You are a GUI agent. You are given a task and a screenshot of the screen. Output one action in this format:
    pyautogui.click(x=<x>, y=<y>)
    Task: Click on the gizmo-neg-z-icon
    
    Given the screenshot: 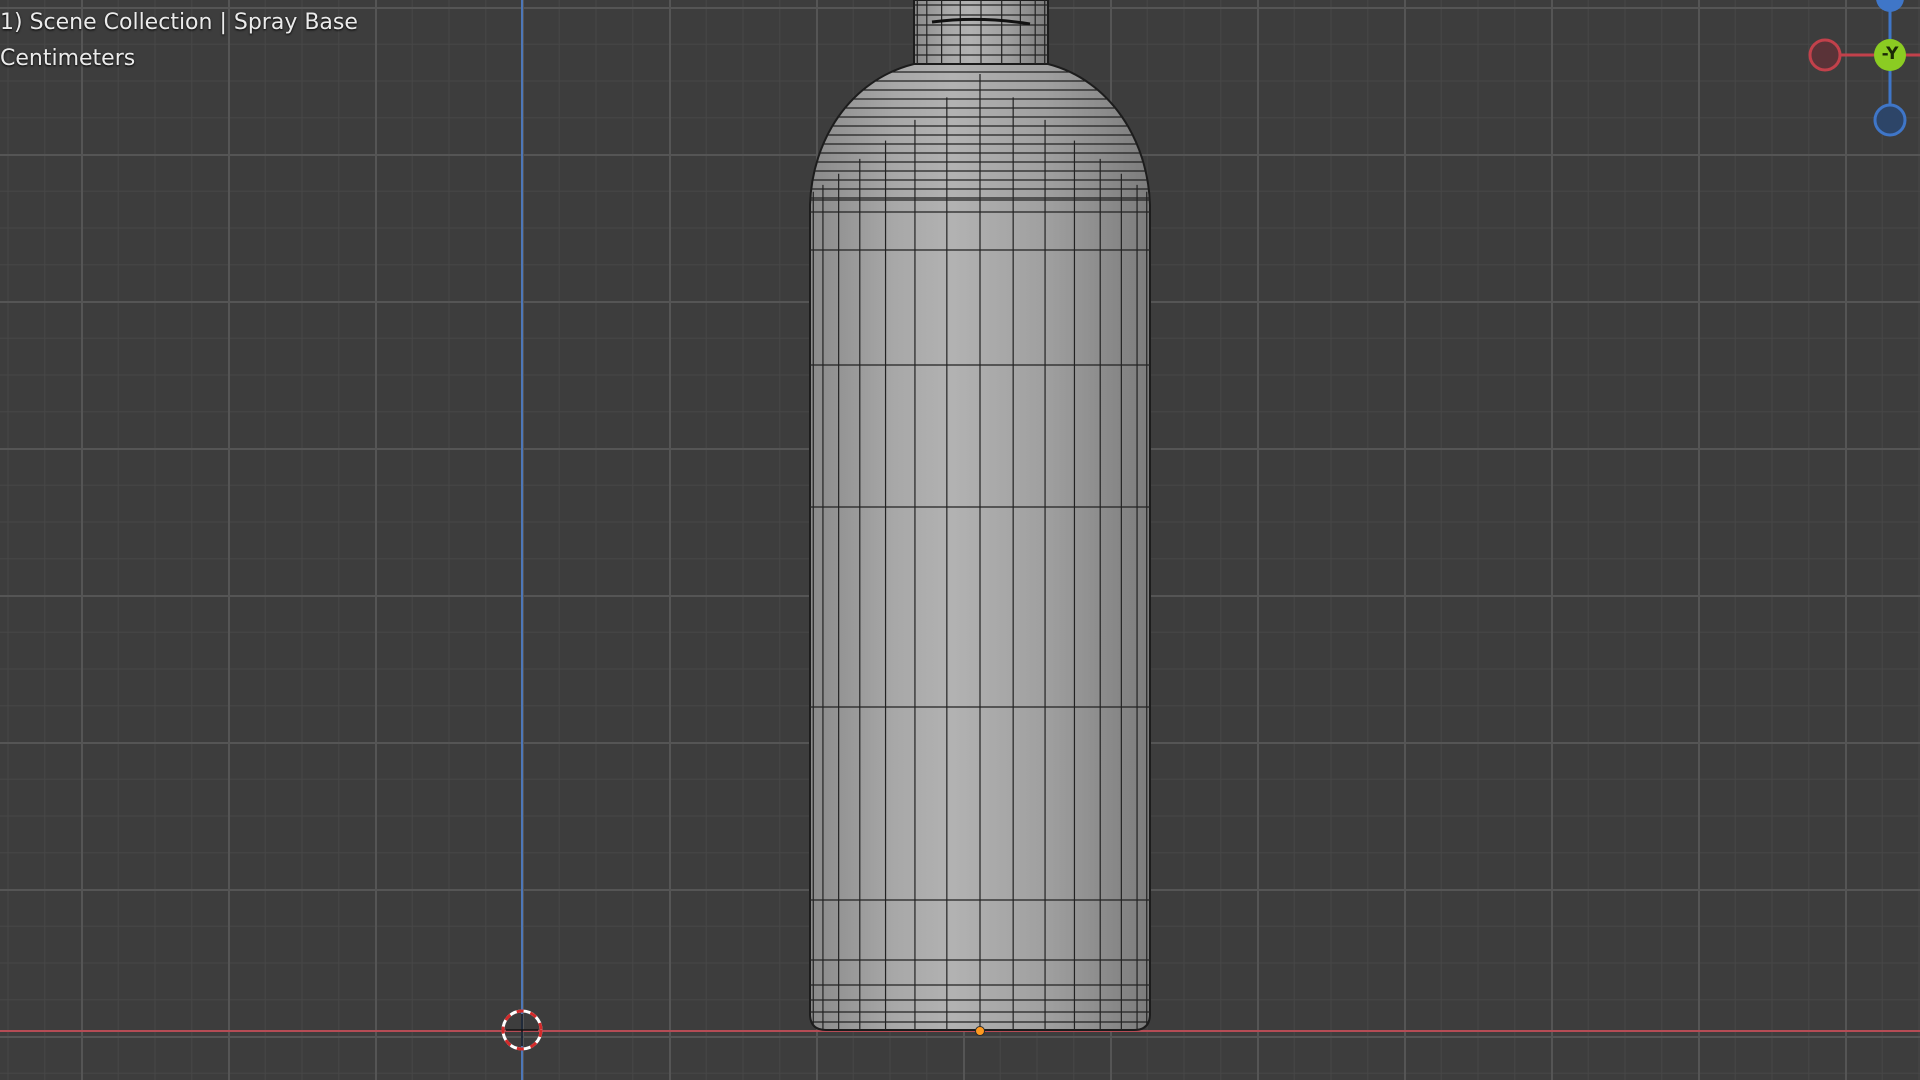 What is the action you would take?
    pyautogui.click(x=1890, y=120)
    